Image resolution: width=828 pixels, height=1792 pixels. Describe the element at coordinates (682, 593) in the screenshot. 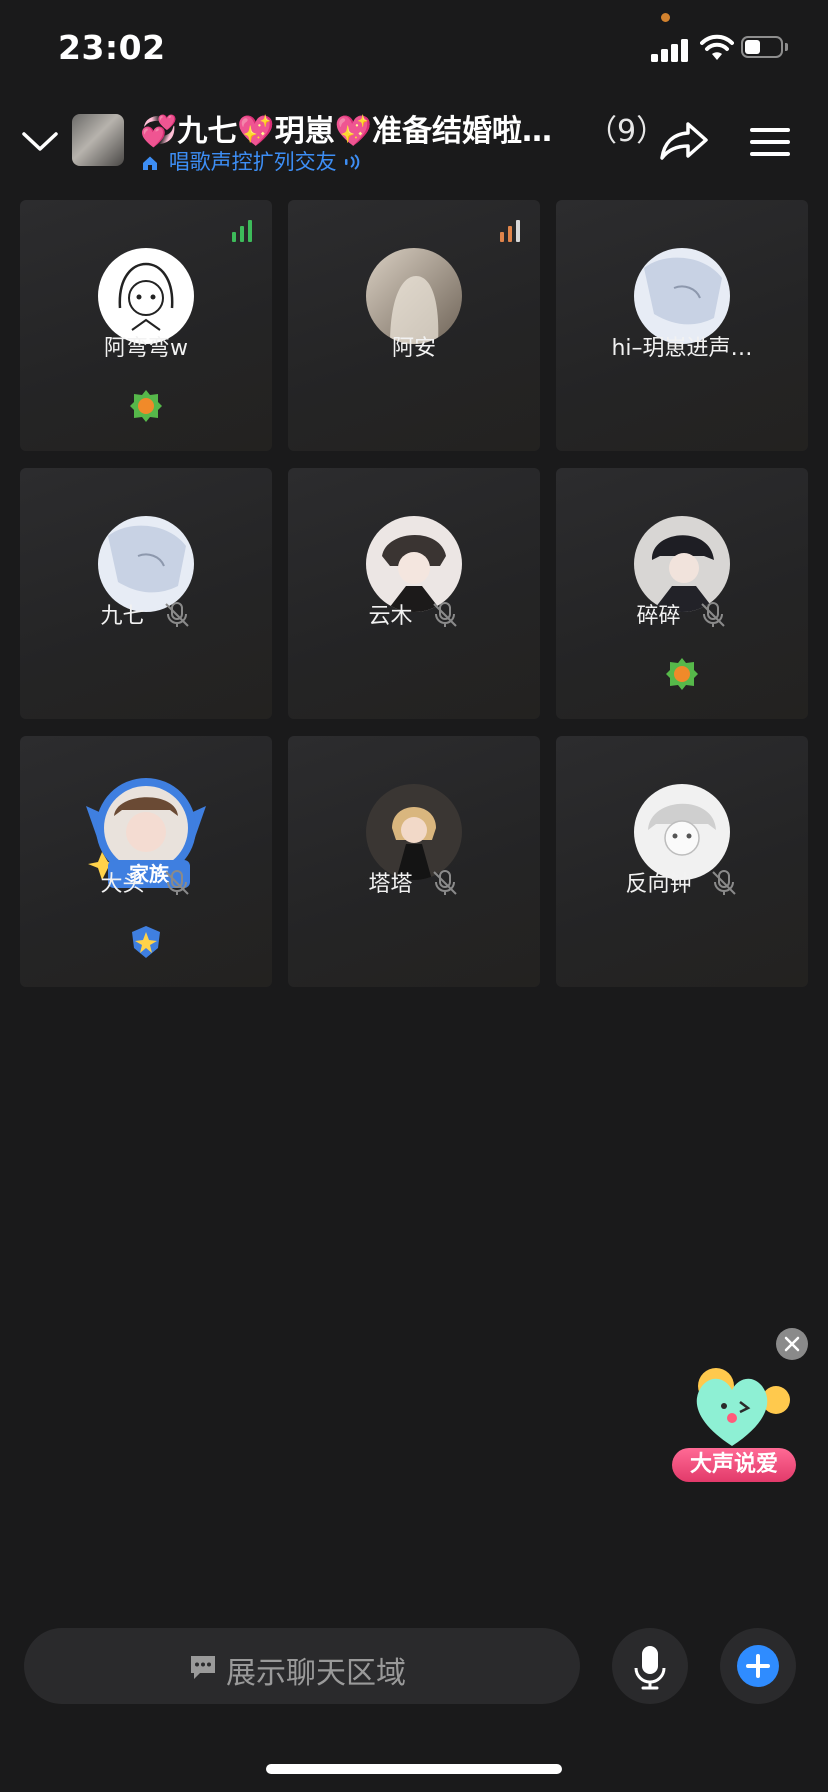

I see `member-card: 碎碎` at that location.